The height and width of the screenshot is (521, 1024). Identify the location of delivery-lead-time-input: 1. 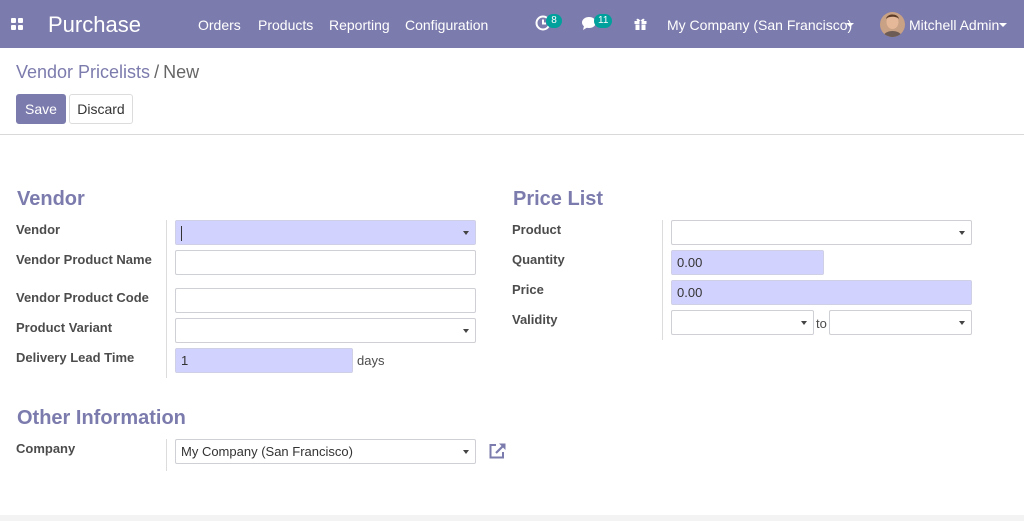
(264, 360).